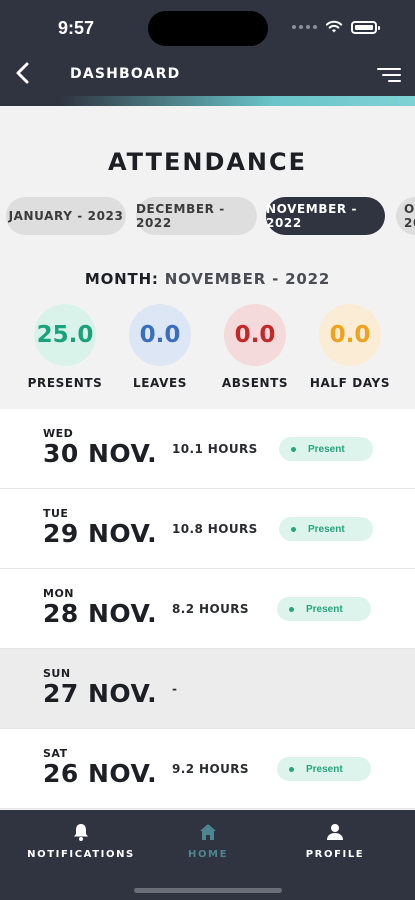  I want to click on stat-half-days: 0.0 HALF DAYS, so click(350, 347).